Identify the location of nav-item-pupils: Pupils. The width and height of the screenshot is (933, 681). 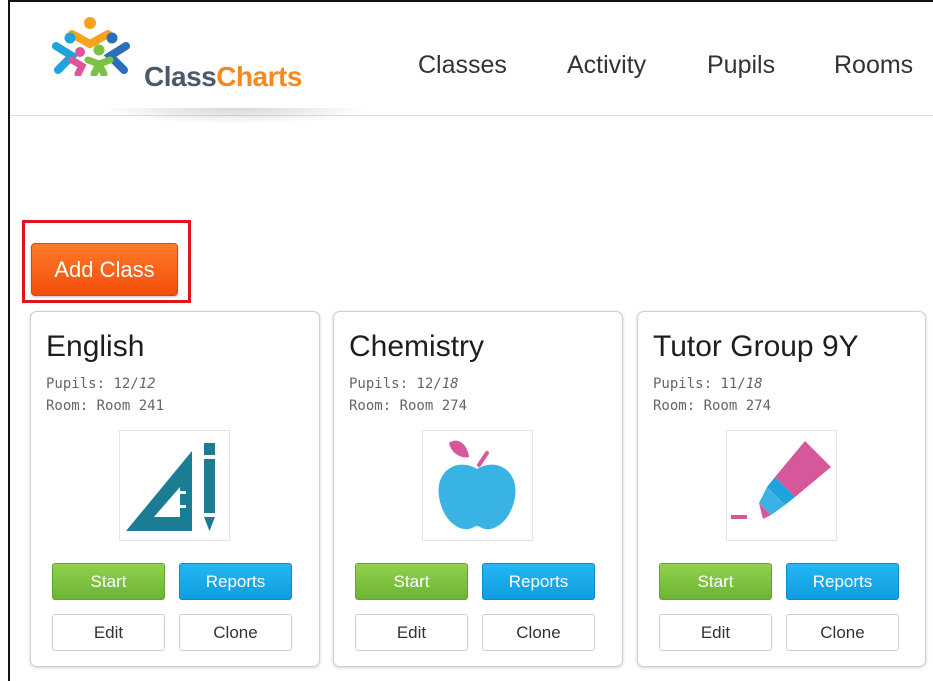
(741, 65).